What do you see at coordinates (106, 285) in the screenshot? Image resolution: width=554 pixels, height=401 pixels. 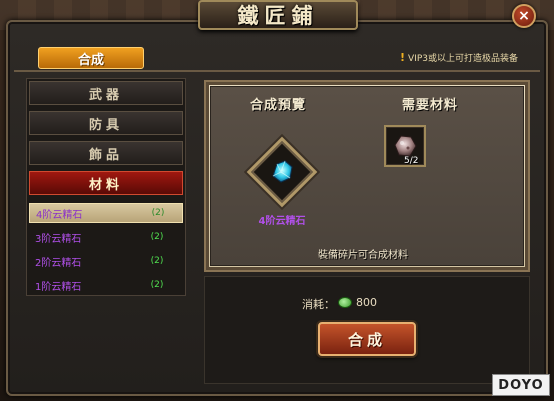 I see `list-item: 1阶云精石 (2)` at bounding box center [106, 285].